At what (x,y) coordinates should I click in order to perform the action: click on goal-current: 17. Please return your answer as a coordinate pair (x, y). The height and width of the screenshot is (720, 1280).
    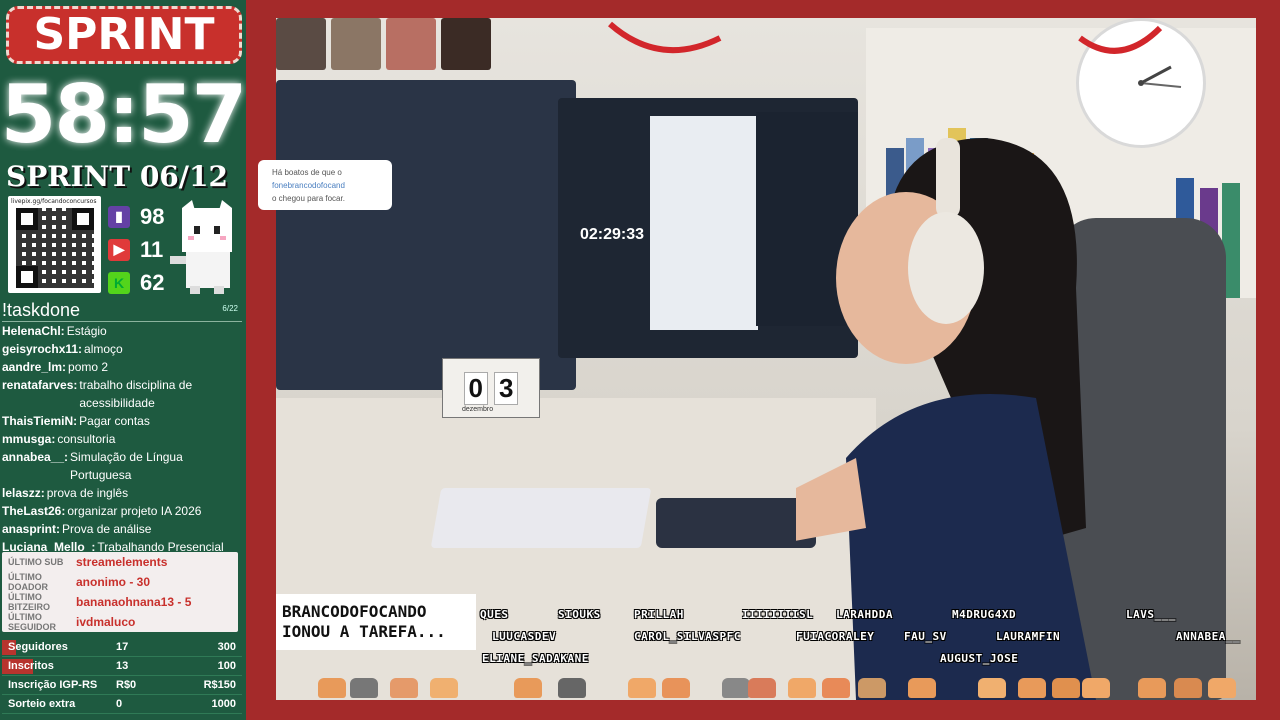
    Looking at the image, I should click on (122, 647).